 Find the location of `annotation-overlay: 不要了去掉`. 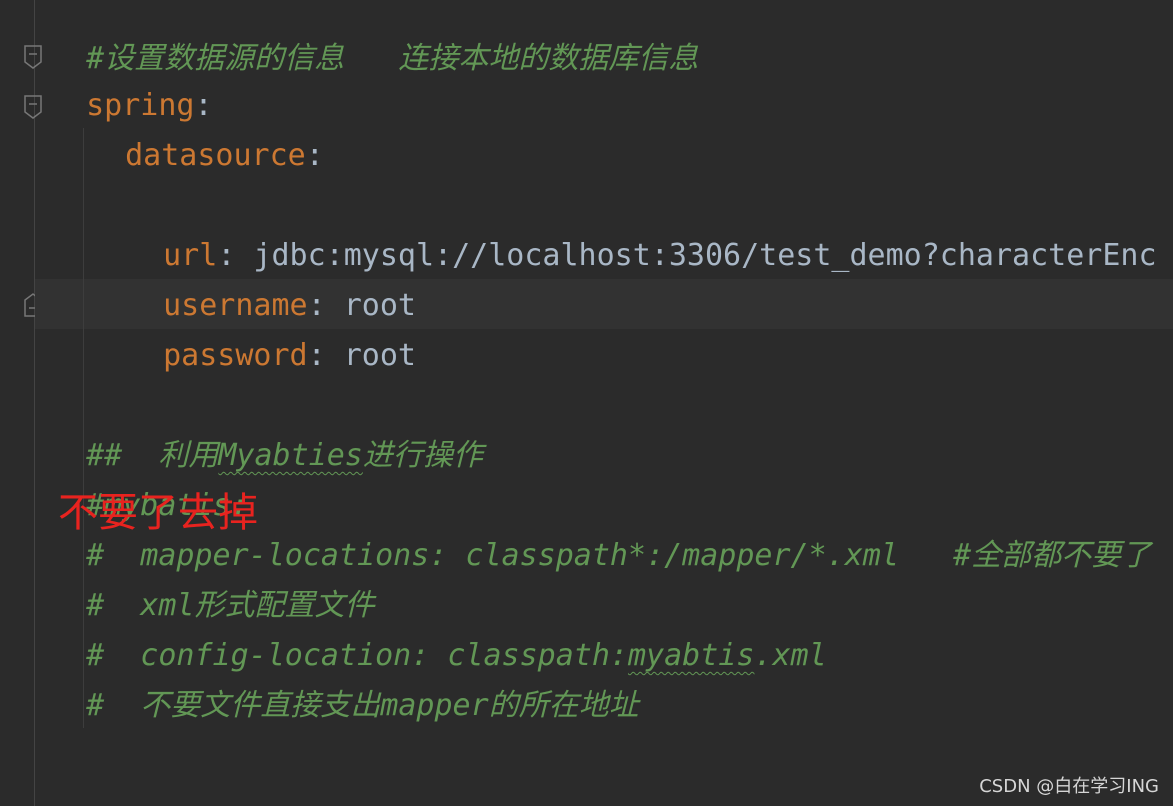

annotation-overlay: 不要了去掉 is located at coordinates (158, 513).